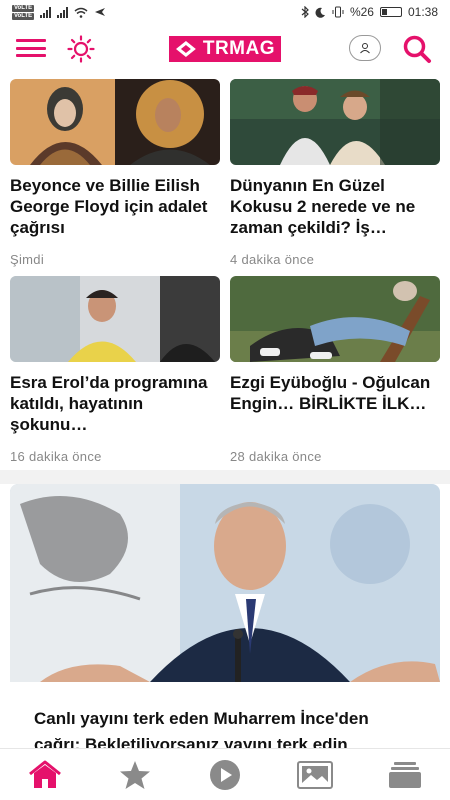  I want to click on site-logo: TRMAG, so click(225, 49).